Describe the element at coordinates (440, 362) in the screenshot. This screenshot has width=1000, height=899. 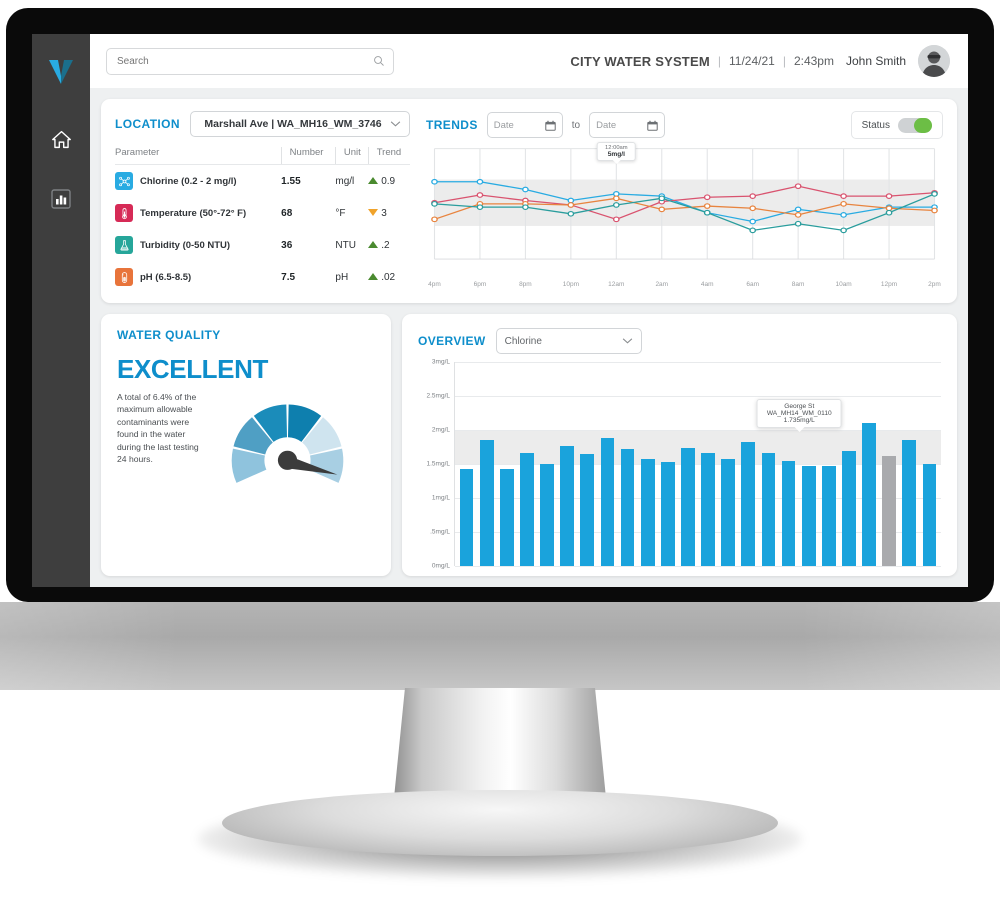
I see `y-tick: 3mg/L` at that location.